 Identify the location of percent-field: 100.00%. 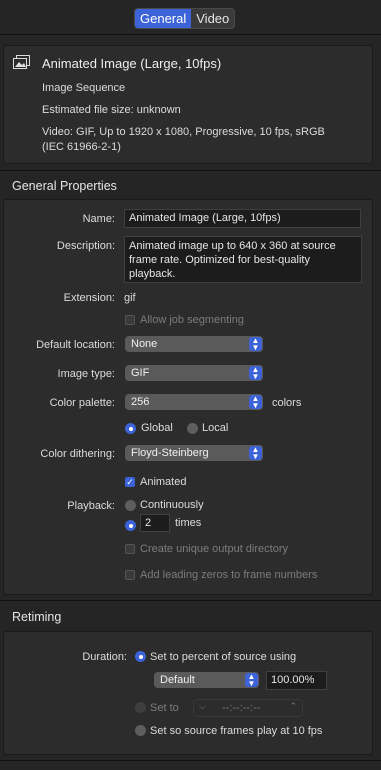
(296, 680).